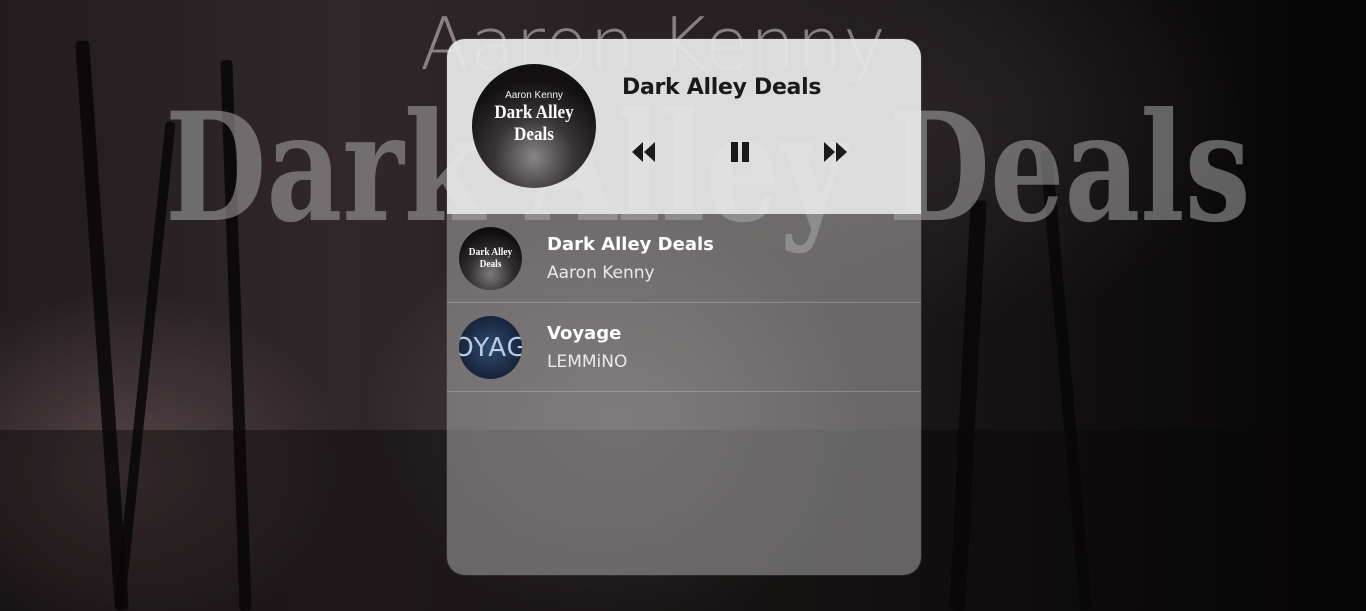 This screenshot has width=1366, height=611. What do you see at coordinates (722, 87) in the screenshot?
I see `now-playing-title: Dark Alley Deals` at bounding box center [722, 87].